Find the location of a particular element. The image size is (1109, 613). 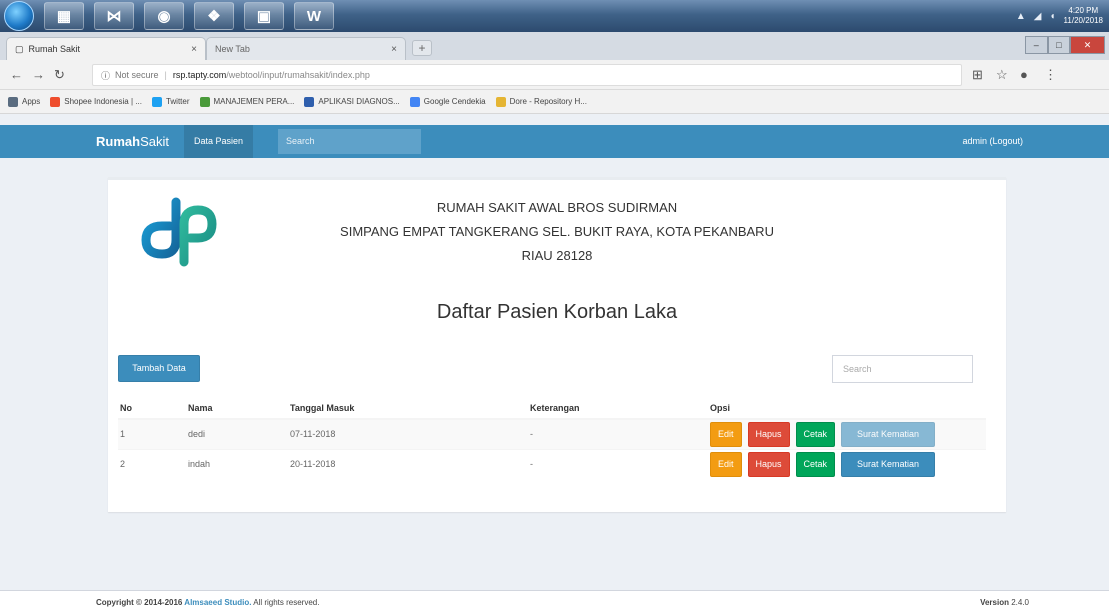

table-header-row: No Nama Tanggal Masuk Keterangan Opsi is located at coordinates (552, 408).